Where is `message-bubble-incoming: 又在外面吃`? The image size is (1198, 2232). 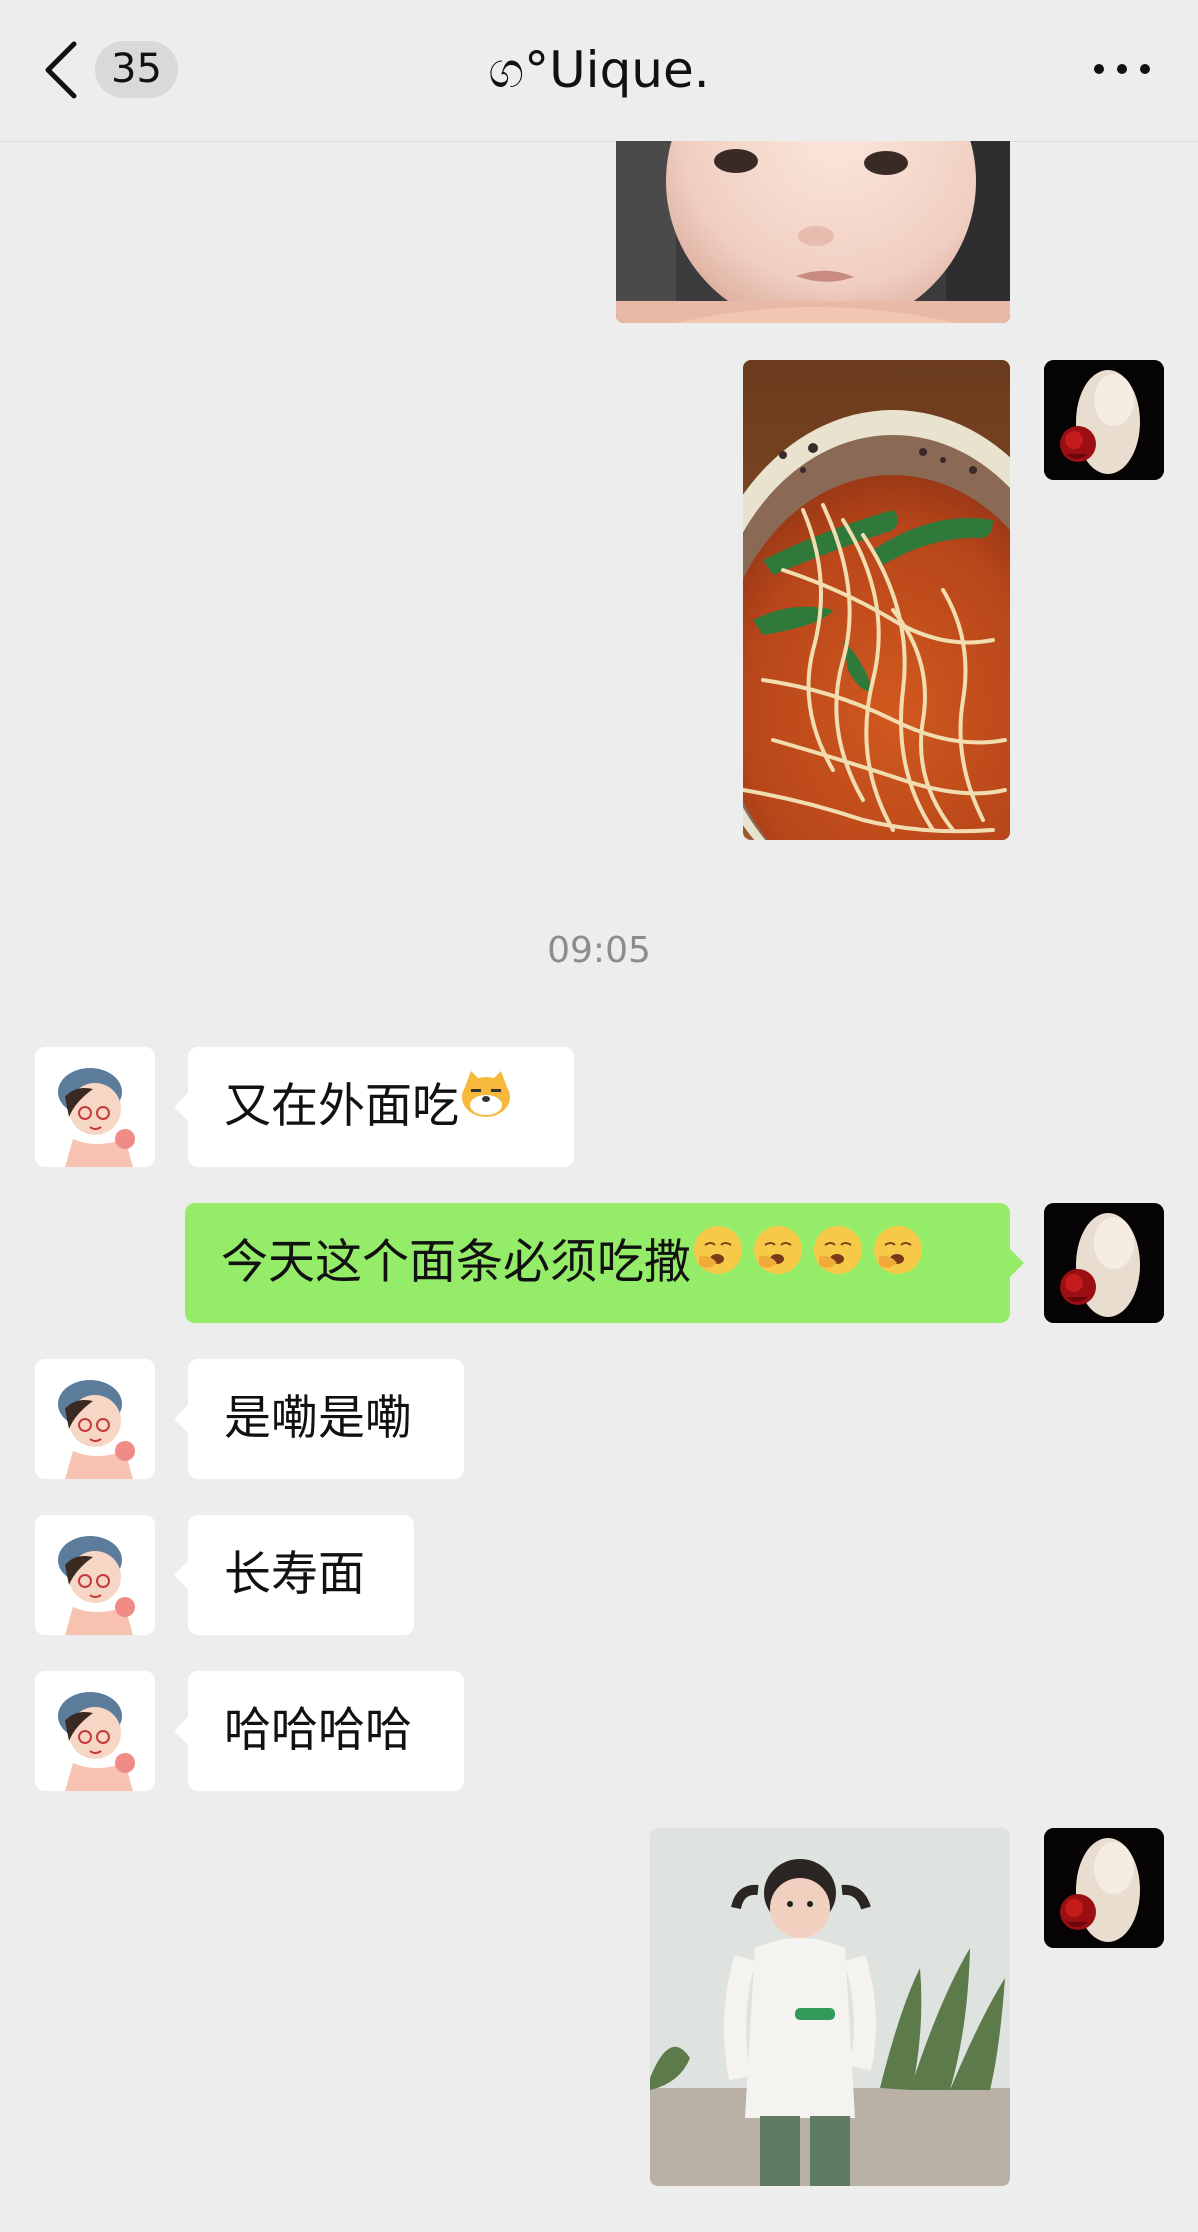
message-bubble-incoming: 又在外面吃 is located at coordinates (374, 1106).